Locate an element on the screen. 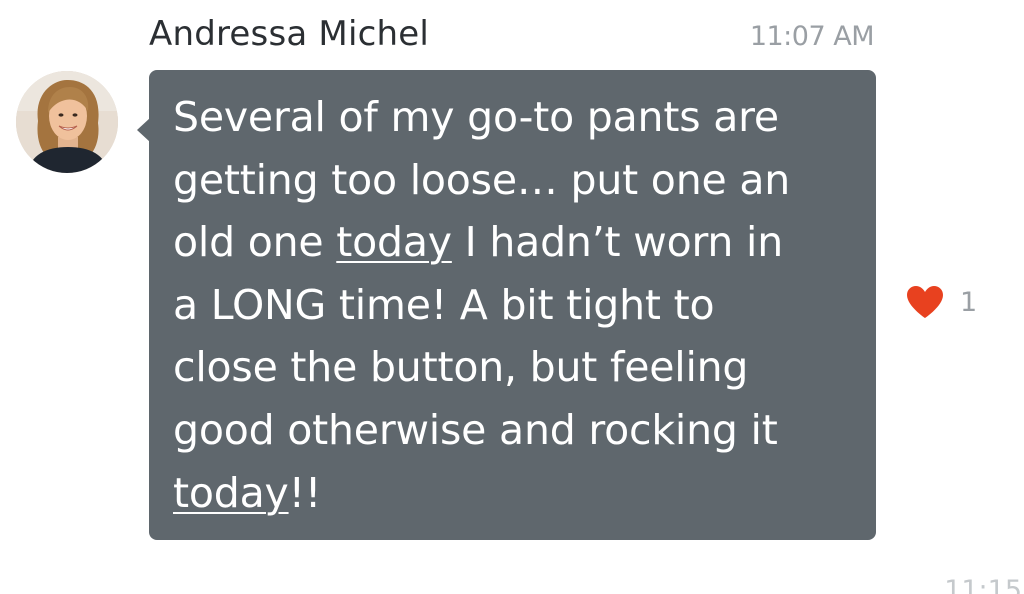 The width and height of the screenshot is (1024, 594). message-text-segment: I hadn’t worn in is located at coordinates (617, 242).